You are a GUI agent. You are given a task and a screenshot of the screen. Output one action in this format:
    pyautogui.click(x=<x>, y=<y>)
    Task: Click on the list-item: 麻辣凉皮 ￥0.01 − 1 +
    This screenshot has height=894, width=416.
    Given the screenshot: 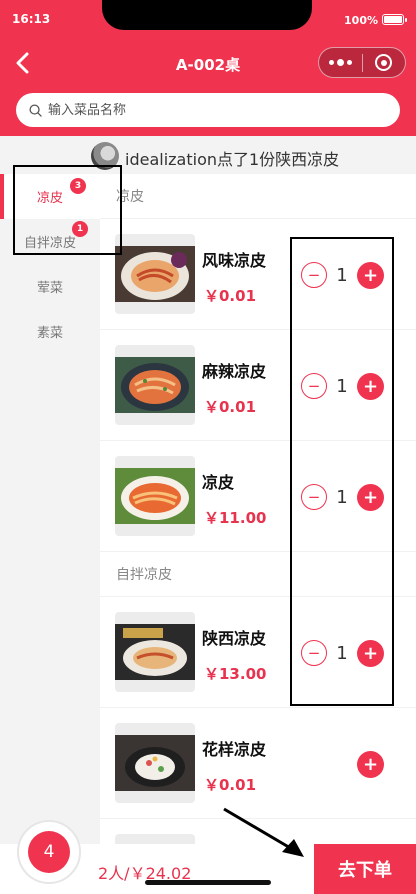 What is the action you would take?
    pyautogui.click(x=258, y=385)
    